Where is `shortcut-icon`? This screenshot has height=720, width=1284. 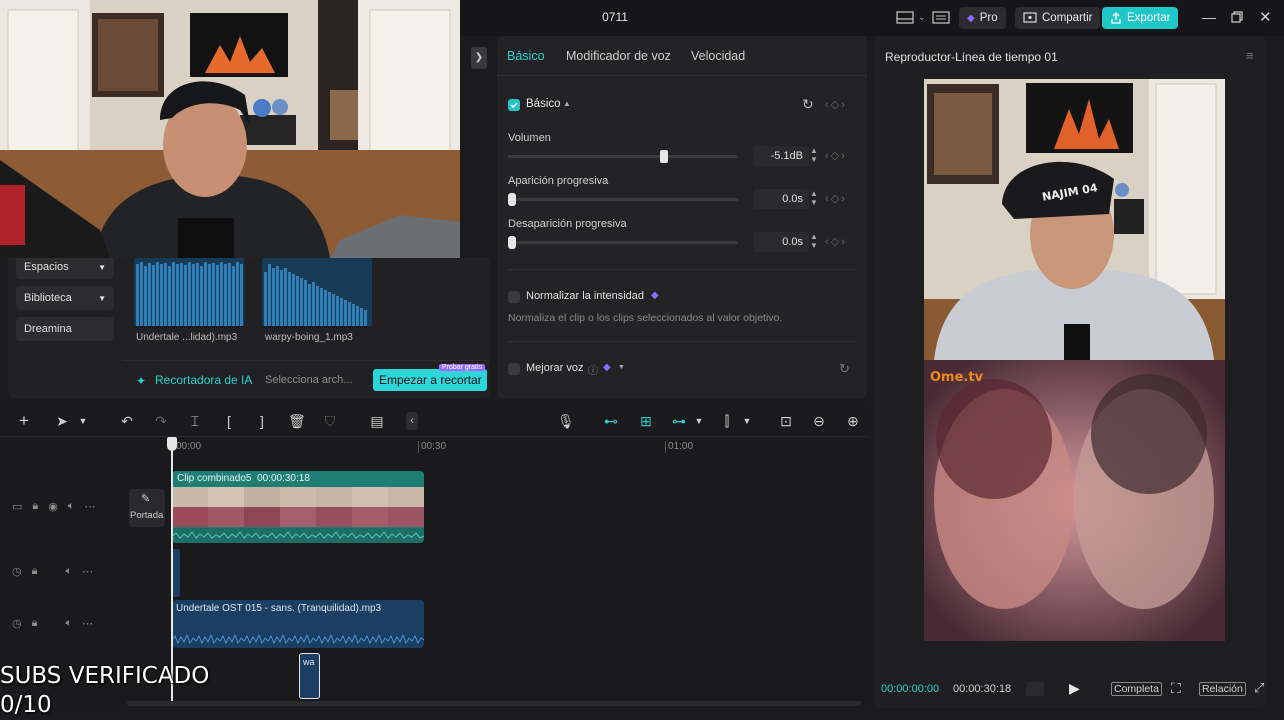
shortcut-icon is located at coordinates (942, 18).